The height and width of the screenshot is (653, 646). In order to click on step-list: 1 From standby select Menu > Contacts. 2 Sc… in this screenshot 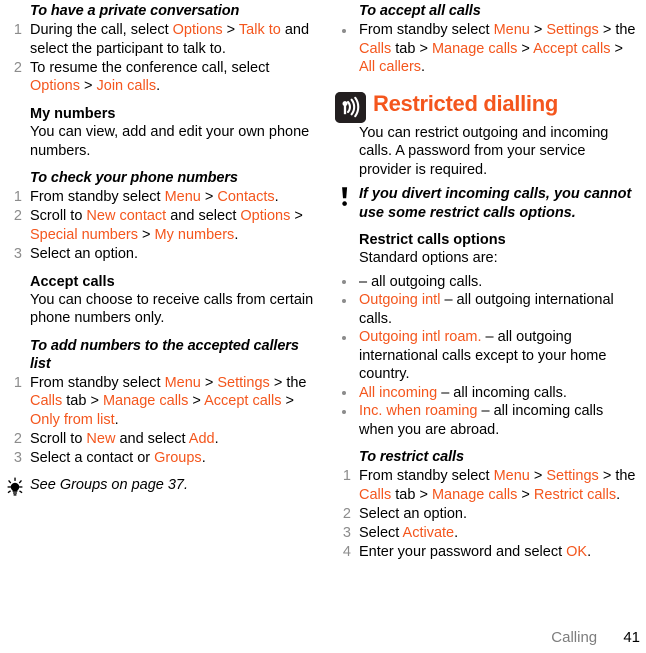, I will do `click(158, 225)`.